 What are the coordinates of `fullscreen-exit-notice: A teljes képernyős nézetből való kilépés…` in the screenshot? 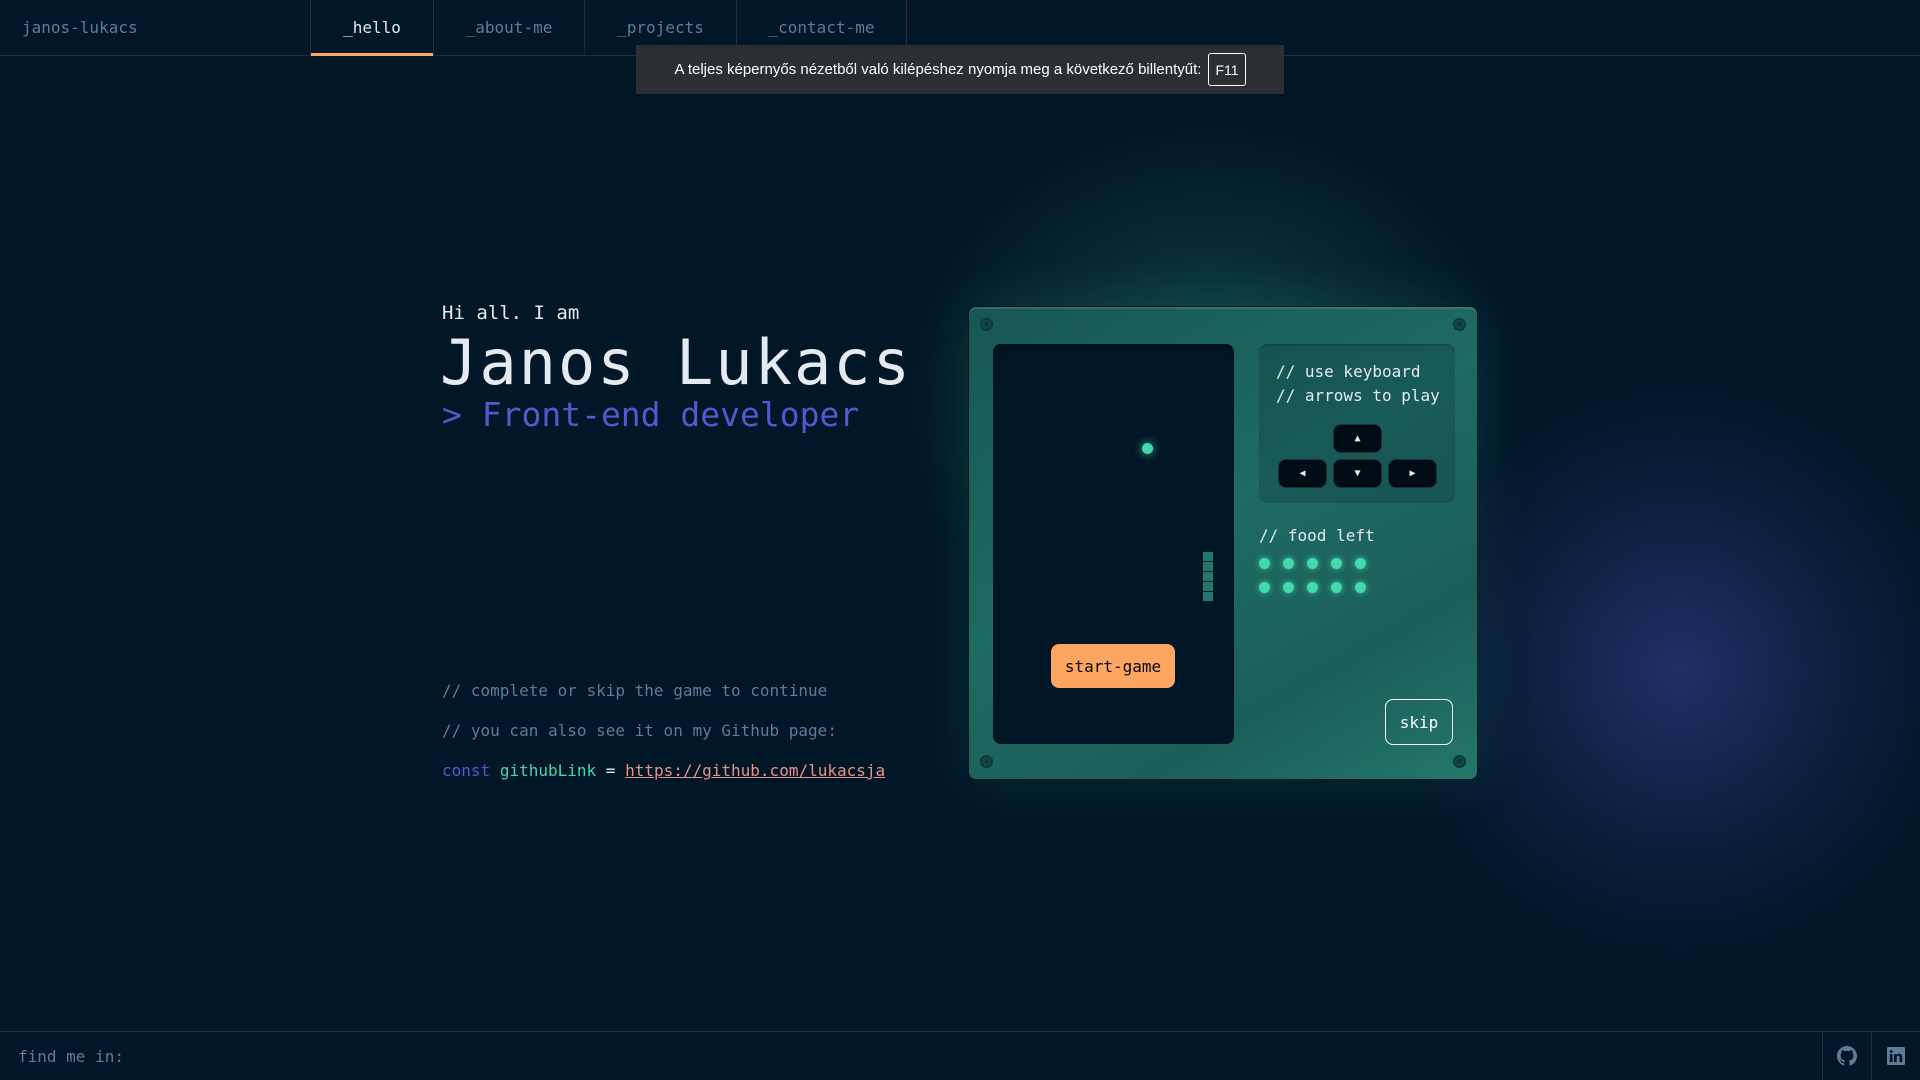 It's located at (960, 69).